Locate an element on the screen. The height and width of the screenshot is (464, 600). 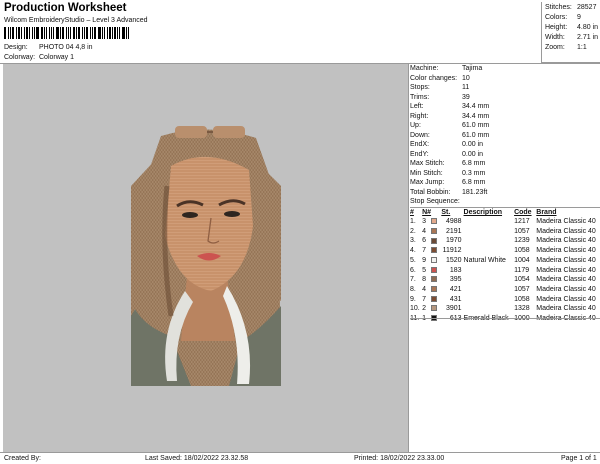
col-code: Code is located at coordinates (523, 212).